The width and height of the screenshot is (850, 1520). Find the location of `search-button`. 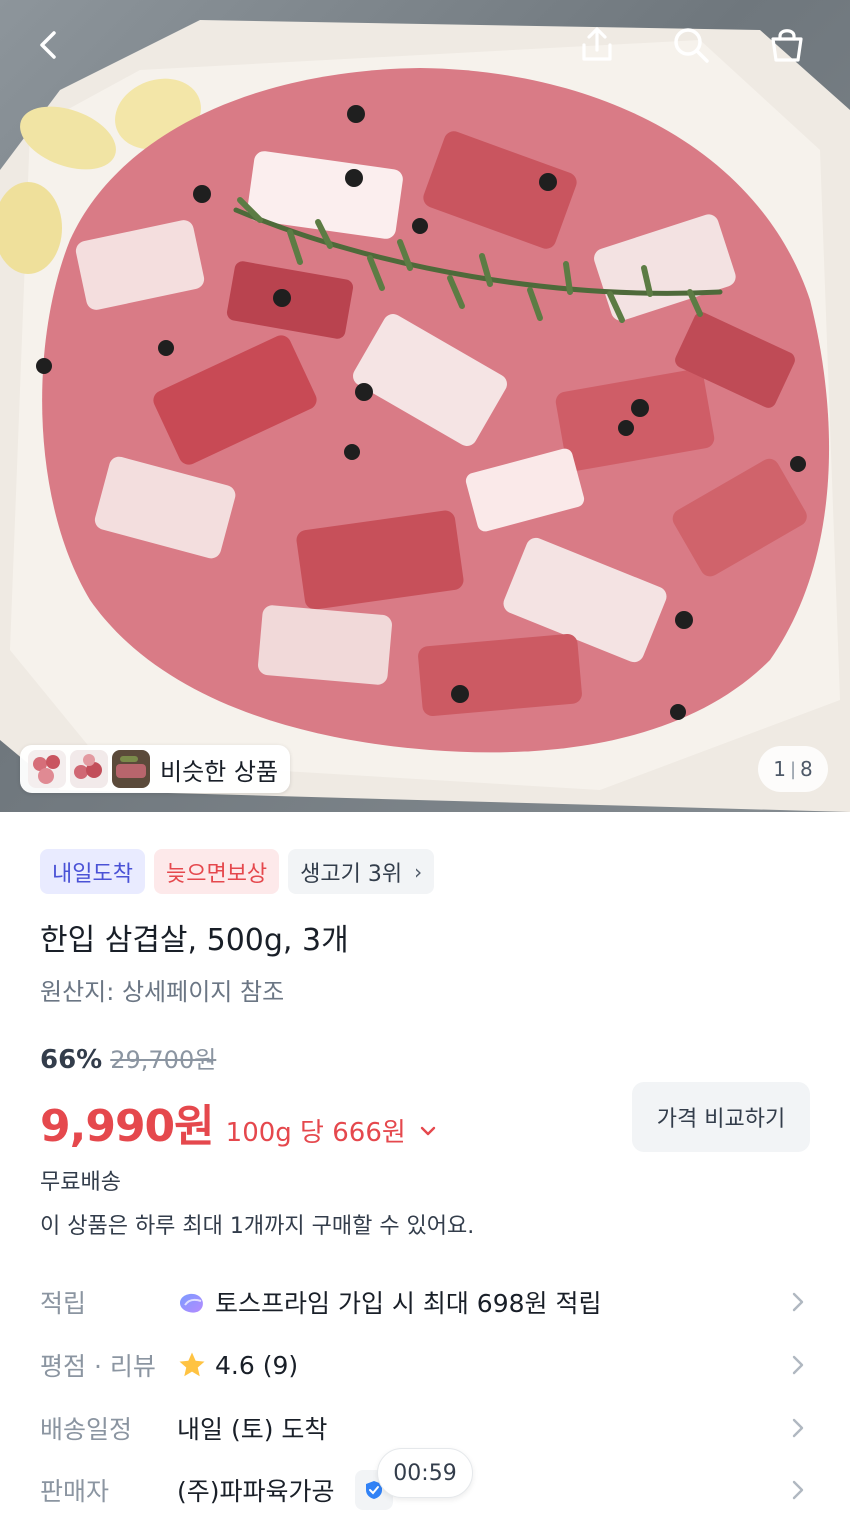

search-button is located at coordinates (691, 45).